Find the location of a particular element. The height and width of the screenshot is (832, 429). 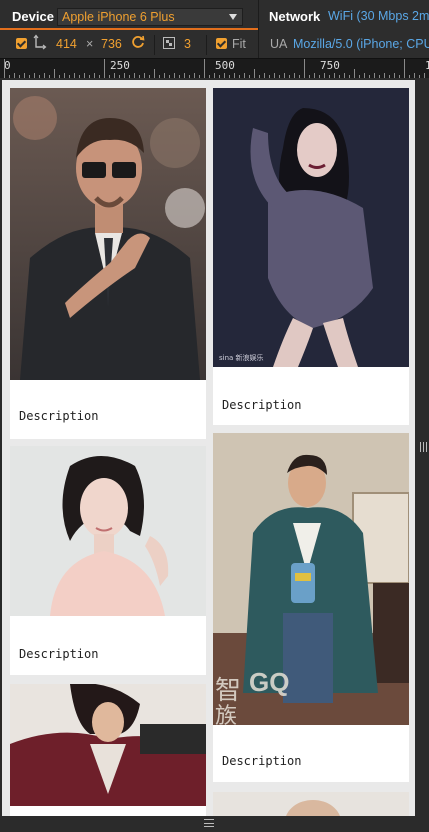

swap-dimensions-icon is located at coordinates (40, 42).